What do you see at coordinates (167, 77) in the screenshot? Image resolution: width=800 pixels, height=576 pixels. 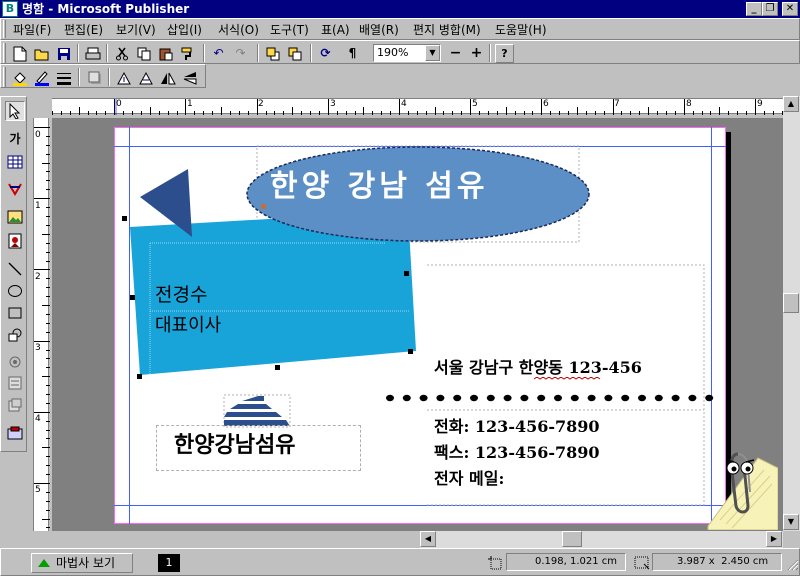 I see `flip-horizontal-icon` at bounding box center [167, 77].